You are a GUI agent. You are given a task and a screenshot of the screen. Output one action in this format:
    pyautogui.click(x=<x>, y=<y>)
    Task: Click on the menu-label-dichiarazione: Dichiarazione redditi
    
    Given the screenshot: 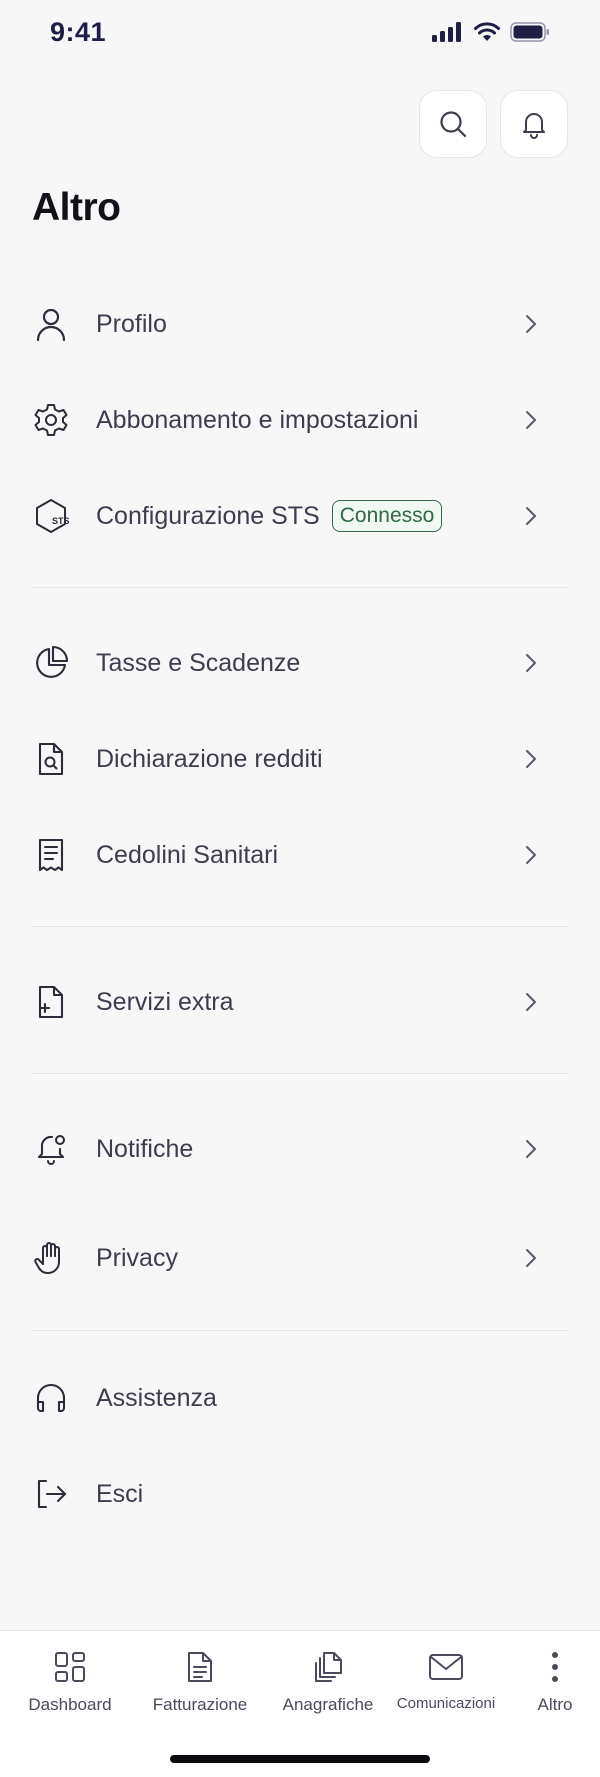 What is the action you would take?
    pyautogui.click(x=209, y=758)
    